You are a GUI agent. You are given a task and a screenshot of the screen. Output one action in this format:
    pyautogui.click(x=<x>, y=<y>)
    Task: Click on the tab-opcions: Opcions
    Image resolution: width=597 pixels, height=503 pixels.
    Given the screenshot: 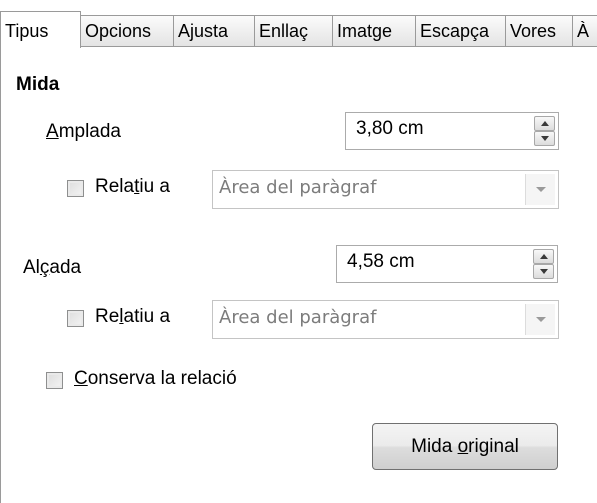 What is the action you would take?
    pyautogui.click(x=127, y=31)
    